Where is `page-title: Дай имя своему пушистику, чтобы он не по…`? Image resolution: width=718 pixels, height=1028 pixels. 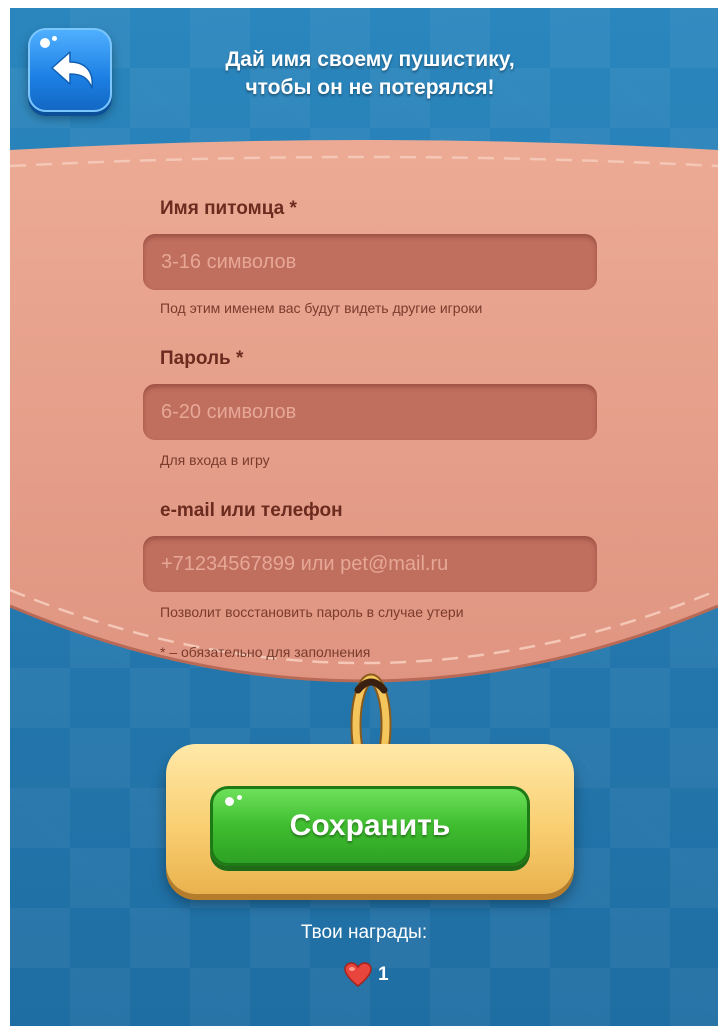
page-title: Дай имя своему пушистику, чтобы он не по… is located at coordinates (370, 74).